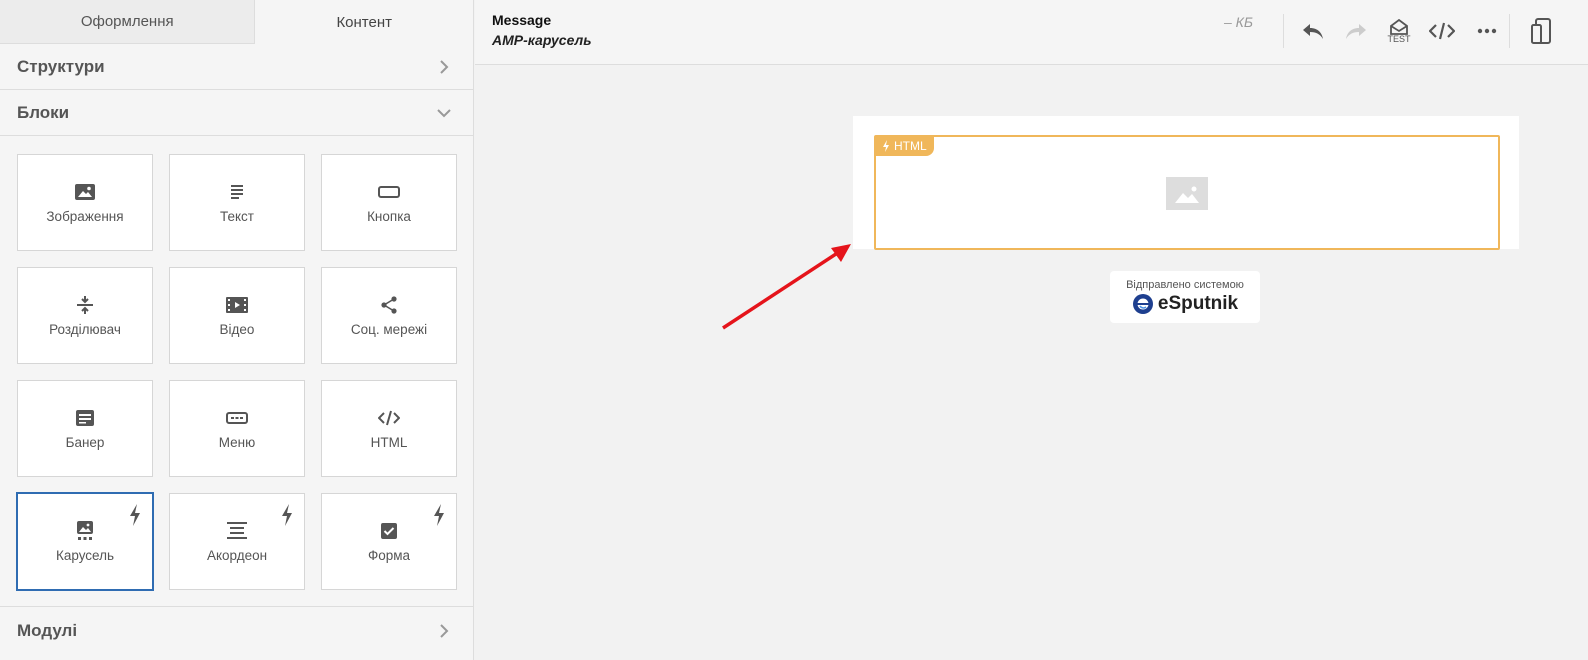  Describe the element at coordinates (1142, 304) in the screenshot. I see `esputnik-logo-icon` at that location.